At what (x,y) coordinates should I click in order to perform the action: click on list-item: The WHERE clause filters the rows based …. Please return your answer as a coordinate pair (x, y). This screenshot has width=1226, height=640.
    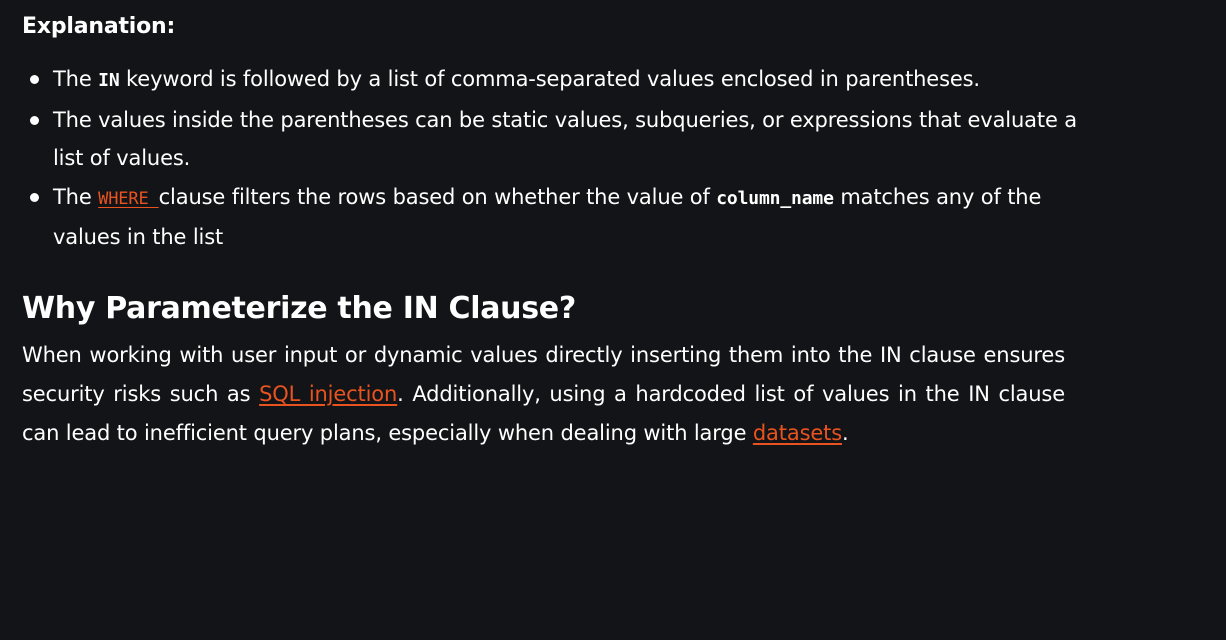
    Looking at the image, I should click on (552, 217).